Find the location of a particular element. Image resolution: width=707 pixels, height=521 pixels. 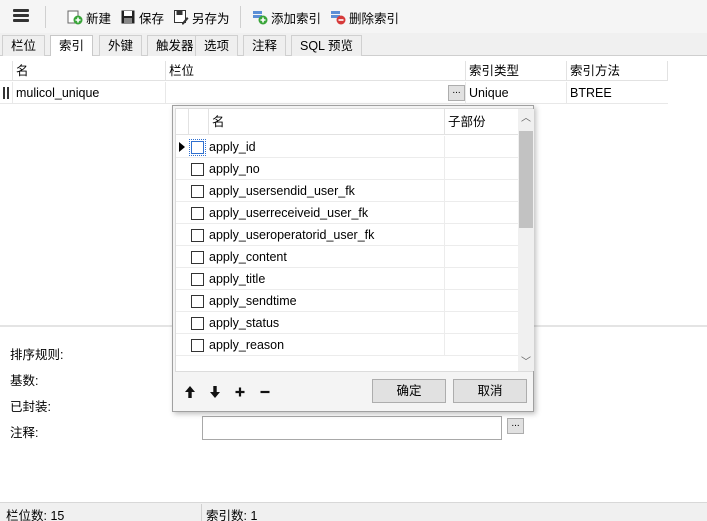

list-item: apply_id is located at coordinates (347, 147).